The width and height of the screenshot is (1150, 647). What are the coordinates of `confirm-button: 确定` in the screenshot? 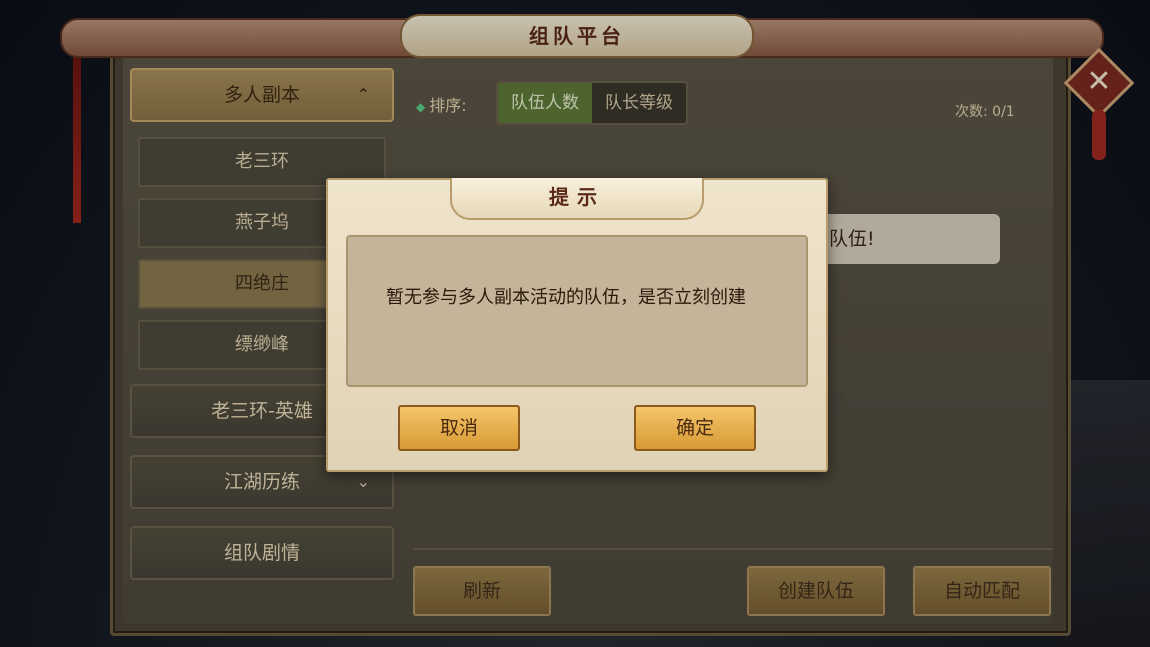 It's located at (695, 428).